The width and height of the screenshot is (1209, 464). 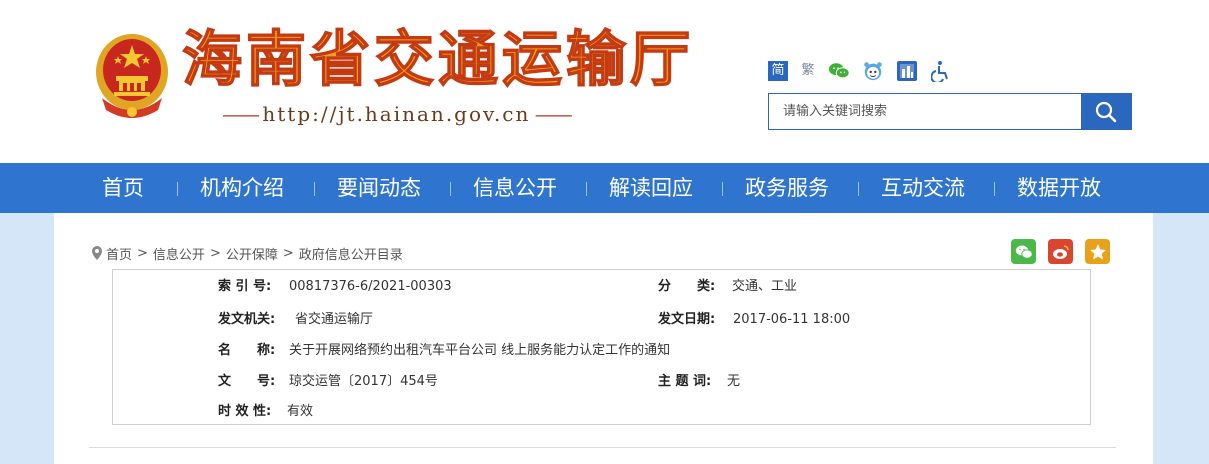 I want to click on breadcrumb-home: 首页, so click(x=119, y=253).